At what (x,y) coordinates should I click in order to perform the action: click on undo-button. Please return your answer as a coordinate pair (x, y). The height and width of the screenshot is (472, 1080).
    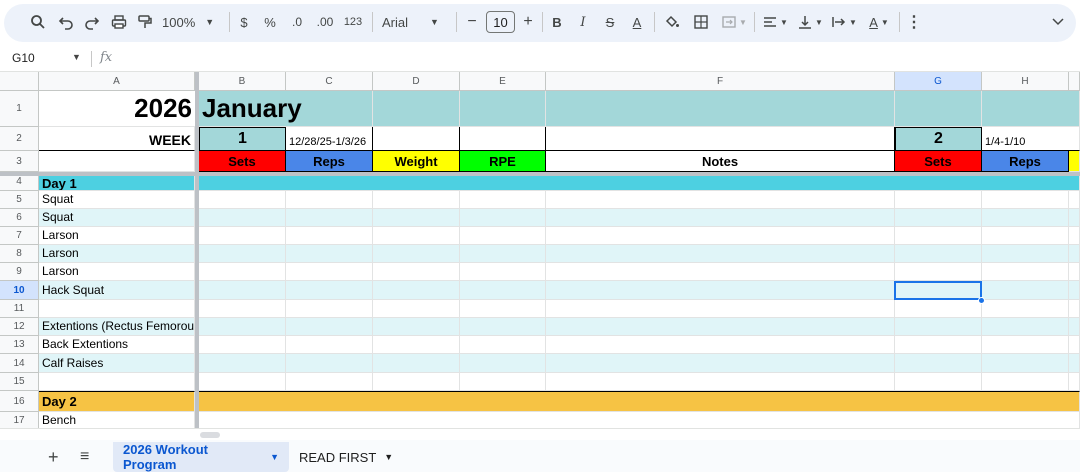
    Looking at the image, I should click on (66, 22).